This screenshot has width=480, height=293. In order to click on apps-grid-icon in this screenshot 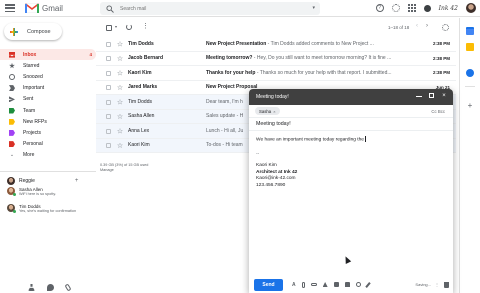, I will do `click(411, 8)`.